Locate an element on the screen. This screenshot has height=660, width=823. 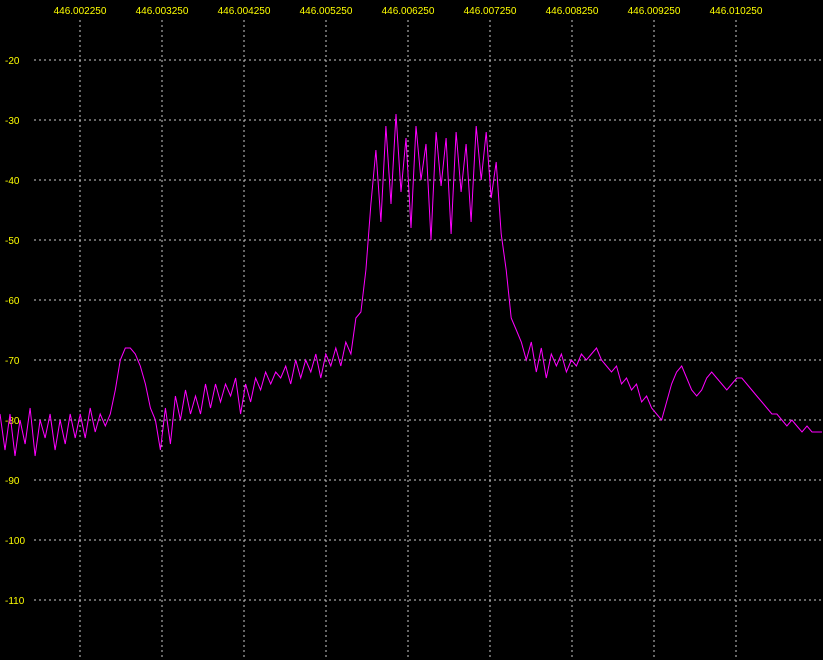
x-tick-label: 446.006250 is located at coordinates (408, 11).